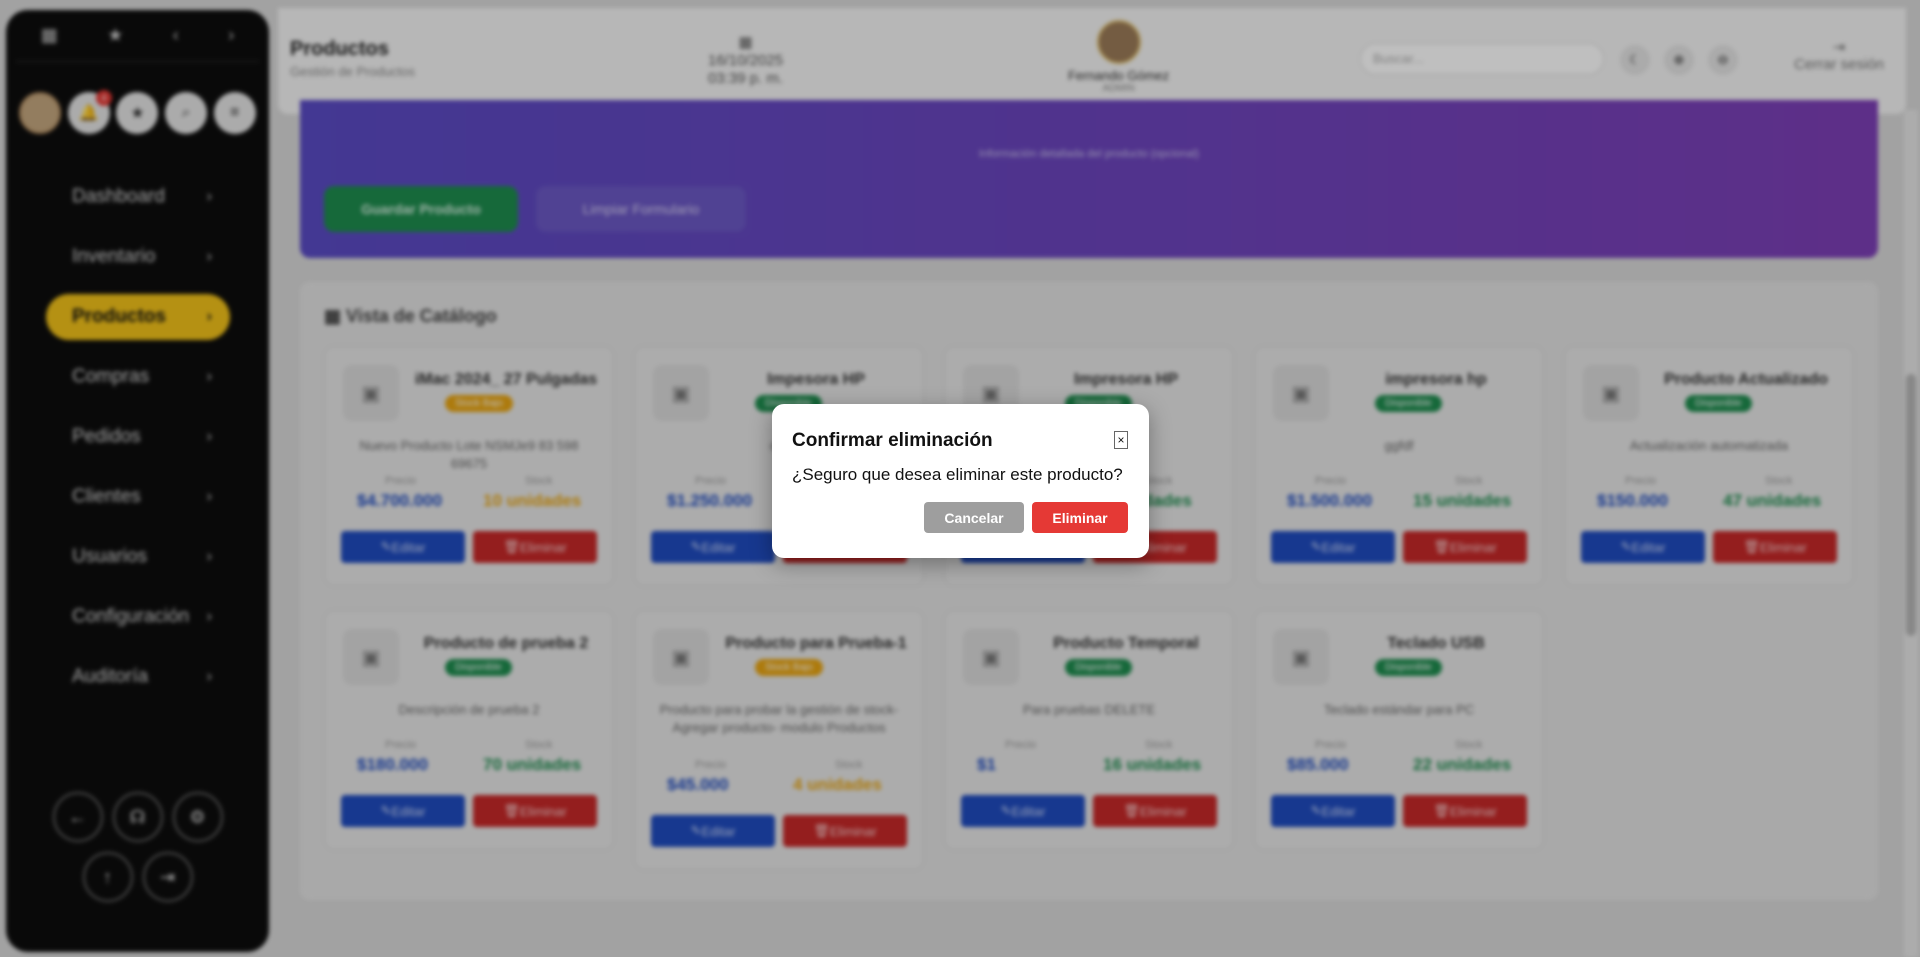  What do you see at coordinates (1121, 440) in the screenshot?
I see `close-button: ×` at bounding box center [1121, 440].